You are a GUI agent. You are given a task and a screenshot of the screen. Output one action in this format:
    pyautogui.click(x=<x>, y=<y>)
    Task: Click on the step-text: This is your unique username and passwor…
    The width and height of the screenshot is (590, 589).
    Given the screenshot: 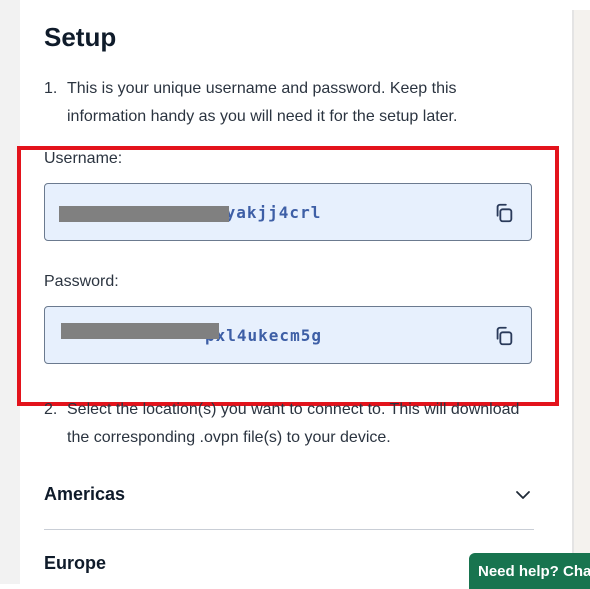 What is the action you would take?
    pyautogui.click(x=262, y=102)
    